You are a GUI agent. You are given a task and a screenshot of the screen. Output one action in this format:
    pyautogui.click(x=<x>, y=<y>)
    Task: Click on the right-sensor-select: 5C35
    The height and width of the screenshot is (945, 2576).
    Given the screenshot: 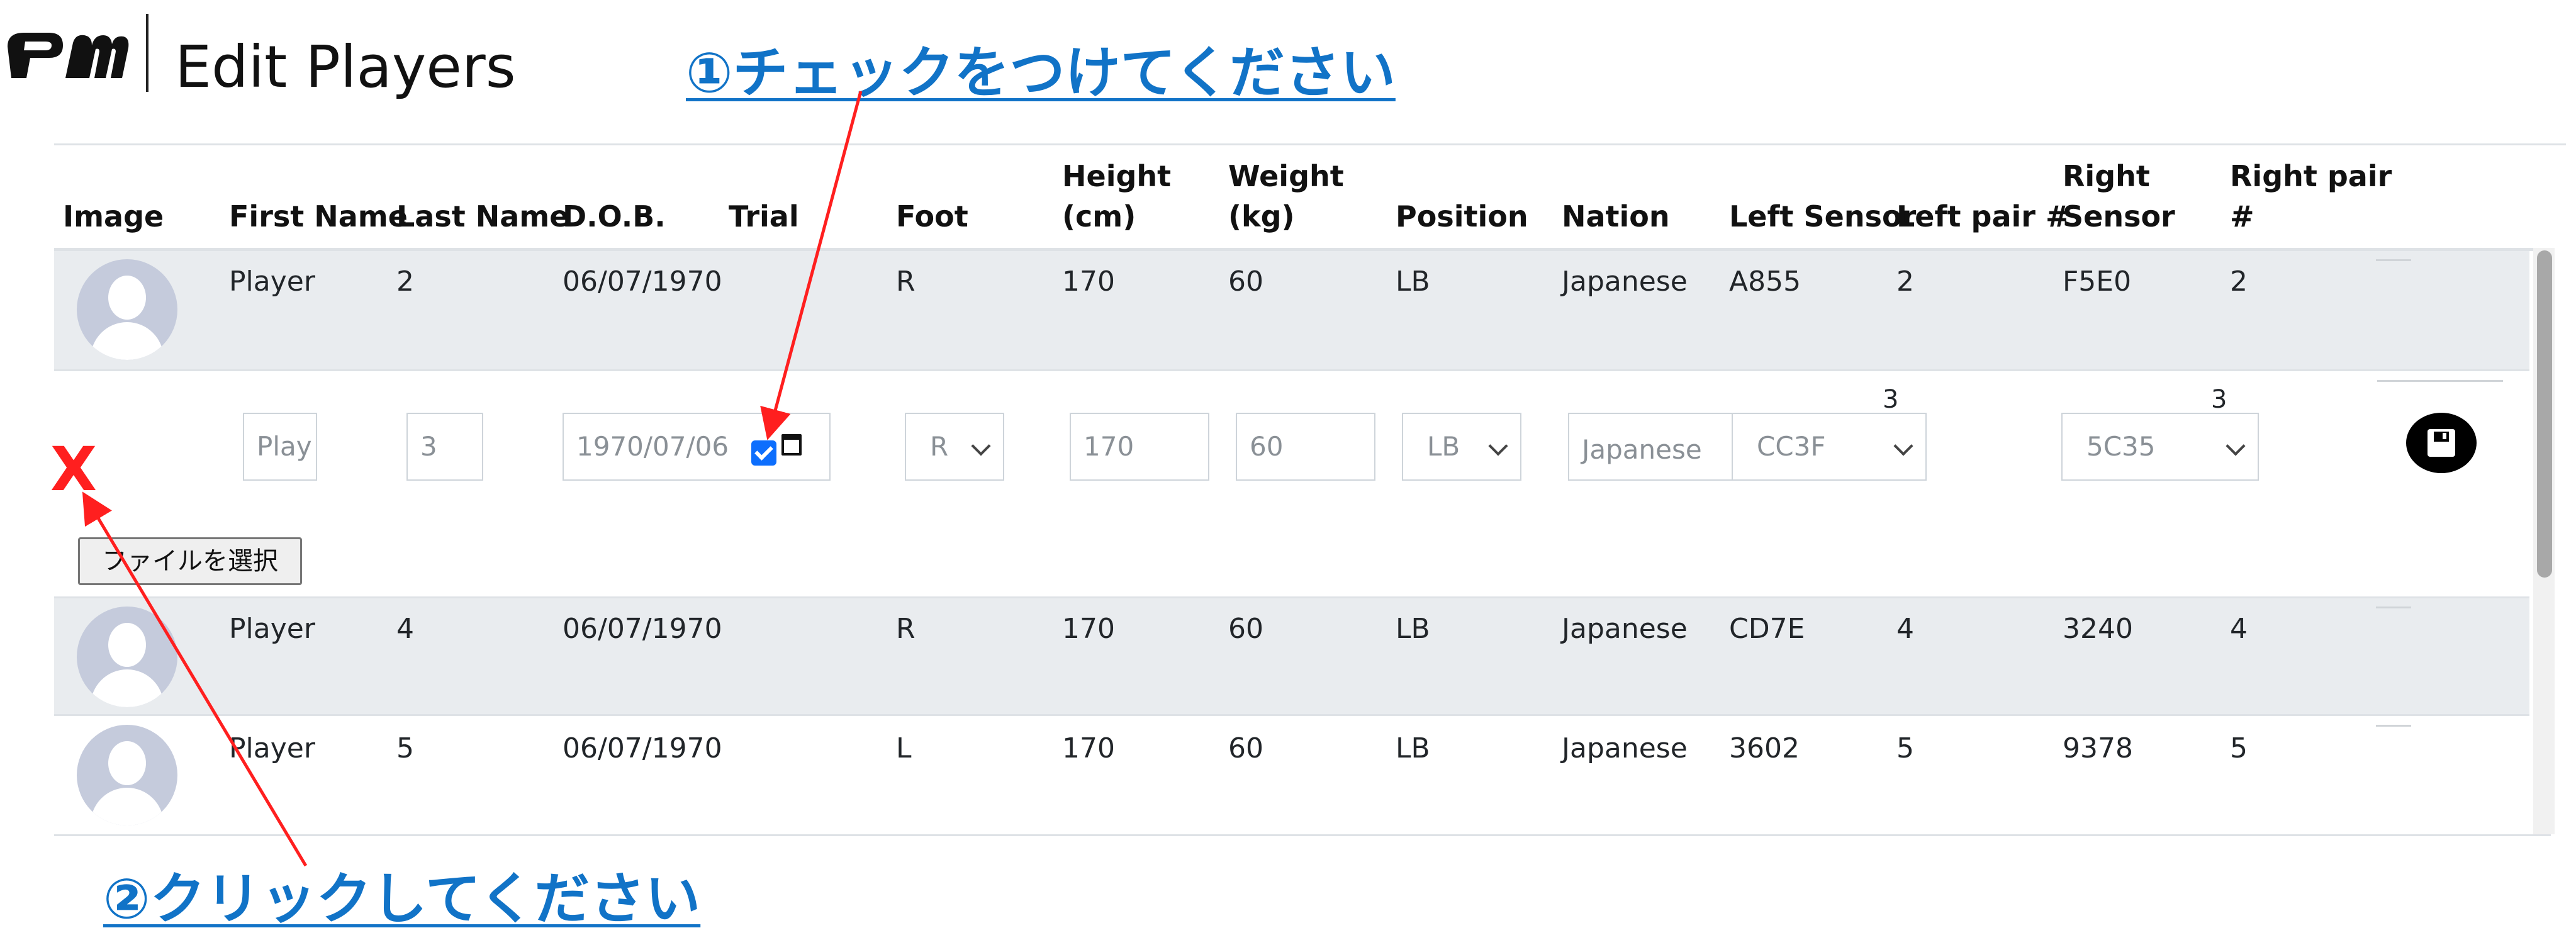 What is the action you would take?
    pyautogui.click(x=2160, y=447)
    